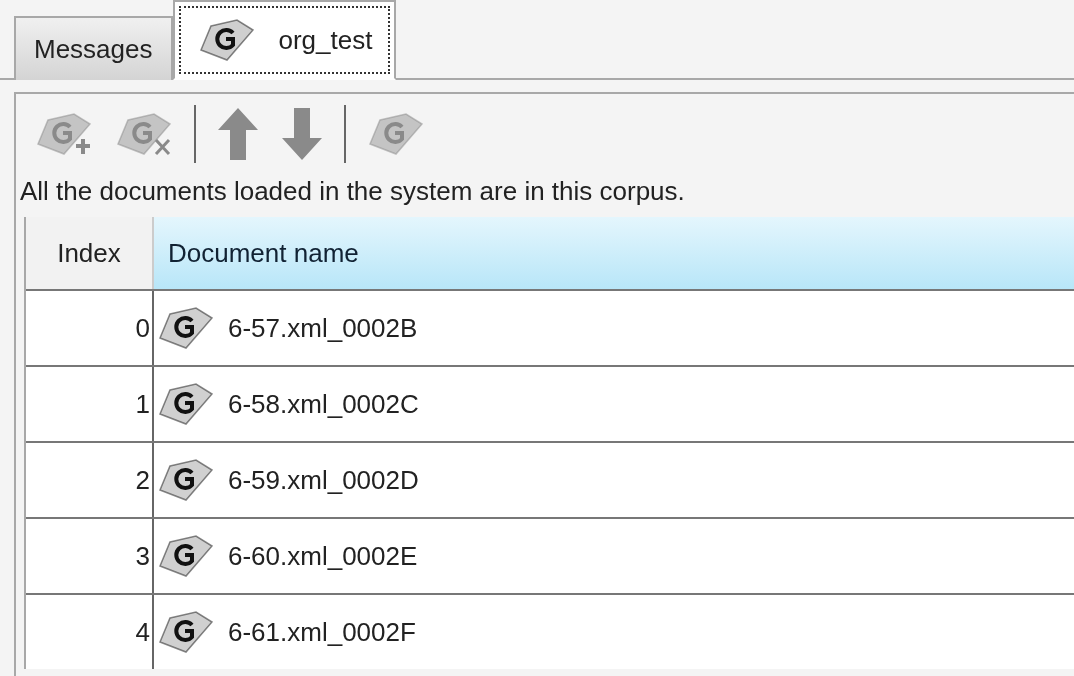 Image resolution: width=1074 pixels, height=676 pixels. I want to click on document-x-icon, so click(144, 134).